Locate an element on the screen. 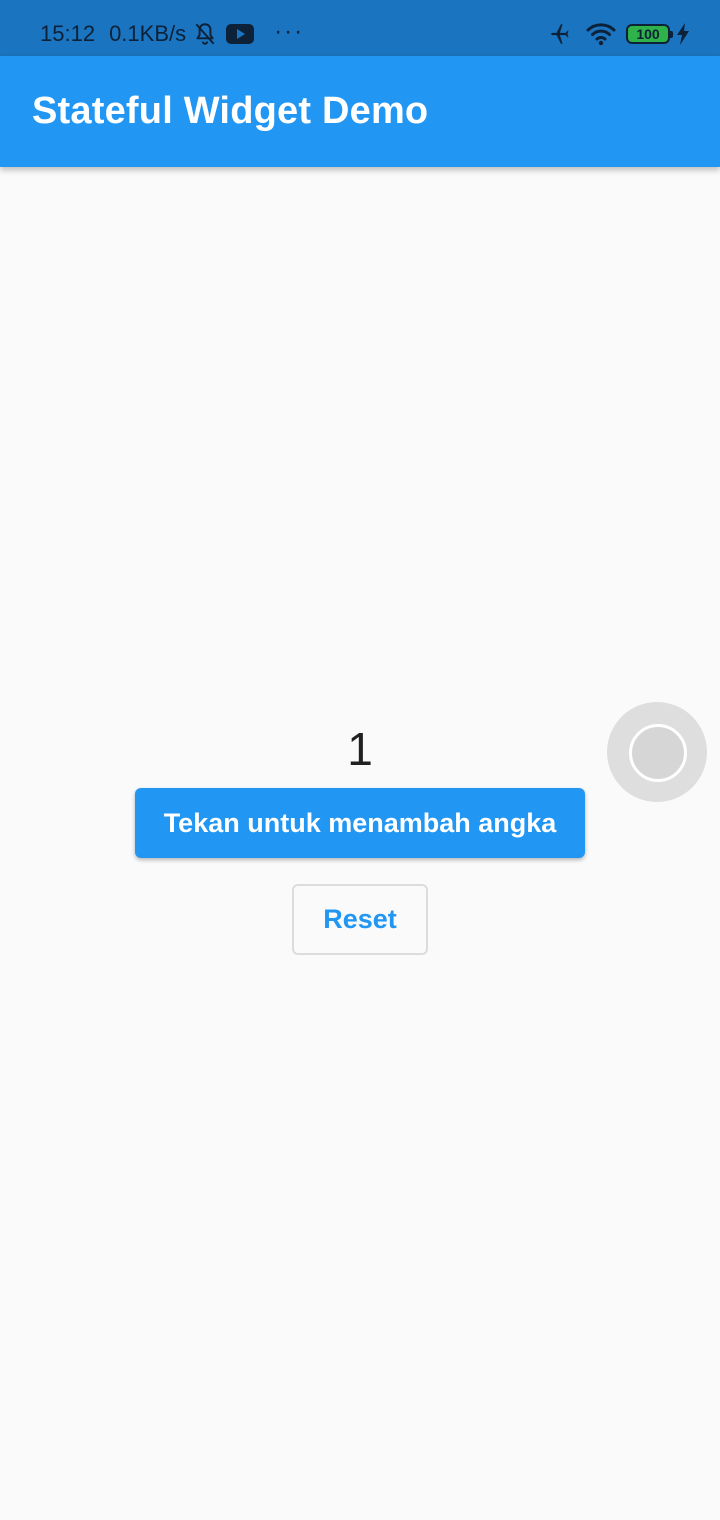  assistive-circle-icon is located at coordinates (658, 753).